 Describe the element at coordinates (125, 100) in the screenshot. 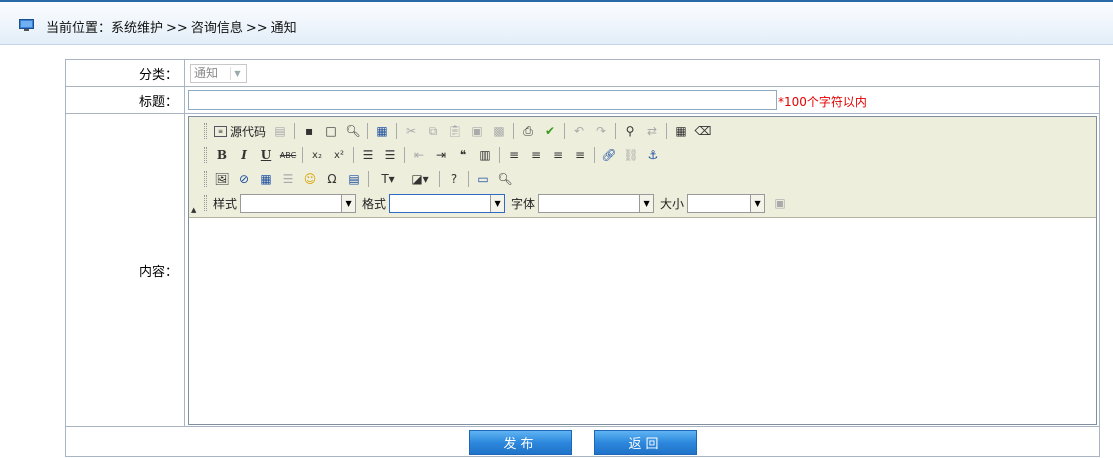

I see `title-label: 标题：` at that location.